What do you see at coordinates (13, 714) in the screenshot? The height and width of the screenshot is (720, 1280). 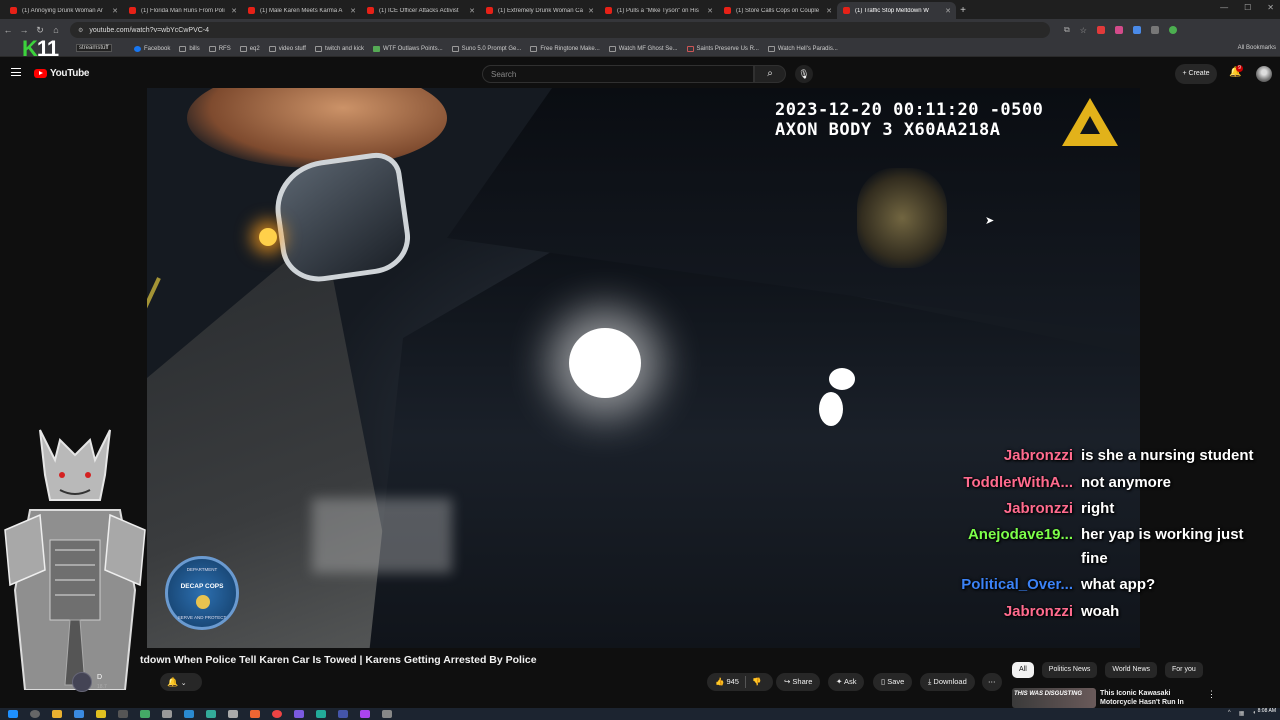 I see `windows-start-icon` at bounding box center [13, 714].